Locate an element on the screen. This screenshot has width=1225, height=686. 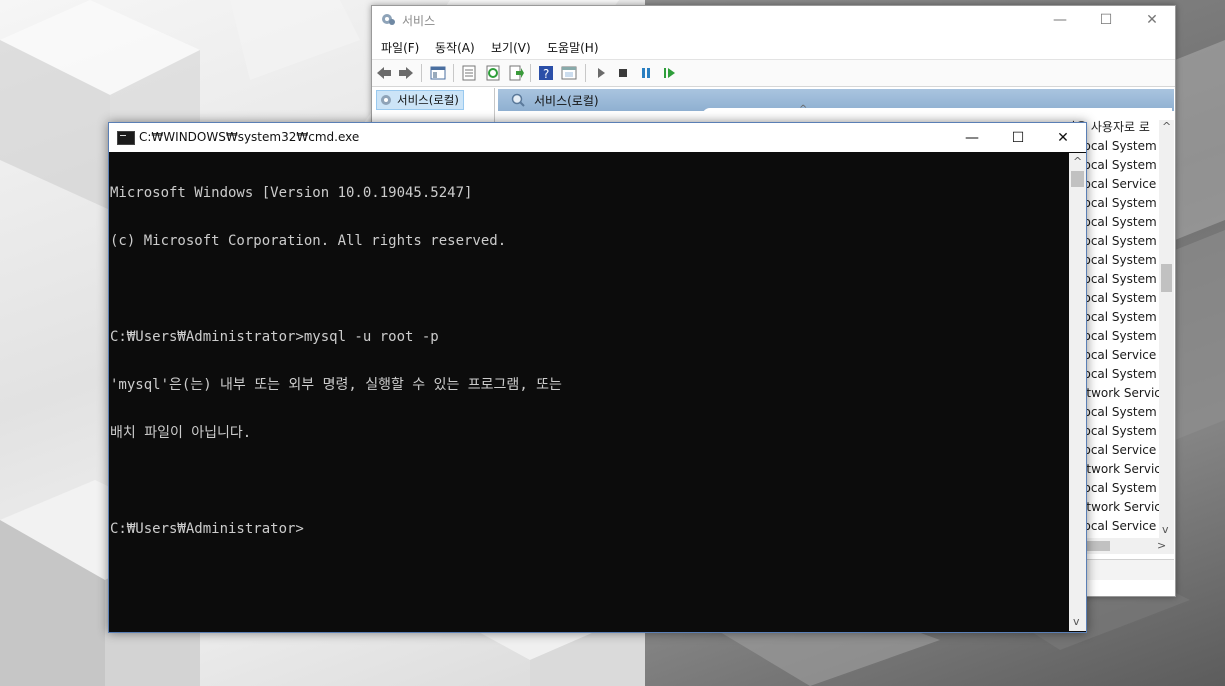
refresh-icon is located at coordinates (493, 73).